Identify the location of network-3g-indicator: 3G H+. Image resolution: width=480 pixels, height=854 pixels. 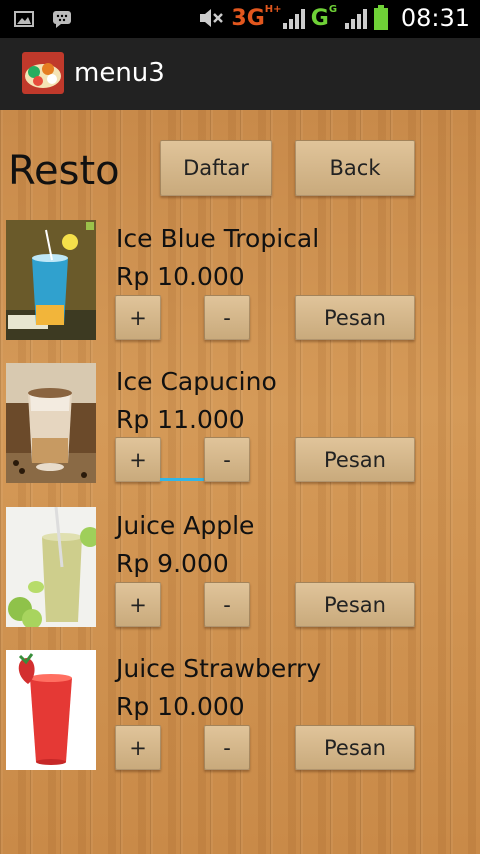
(256, 17).